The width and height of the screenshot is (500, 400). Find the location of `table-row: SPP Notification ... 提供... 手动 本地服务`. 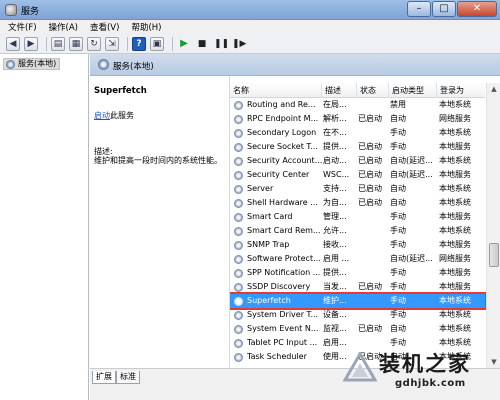

table-row: SPP Notification ... 提供... 手动 本地服务 is located at coordinates (357, 273).